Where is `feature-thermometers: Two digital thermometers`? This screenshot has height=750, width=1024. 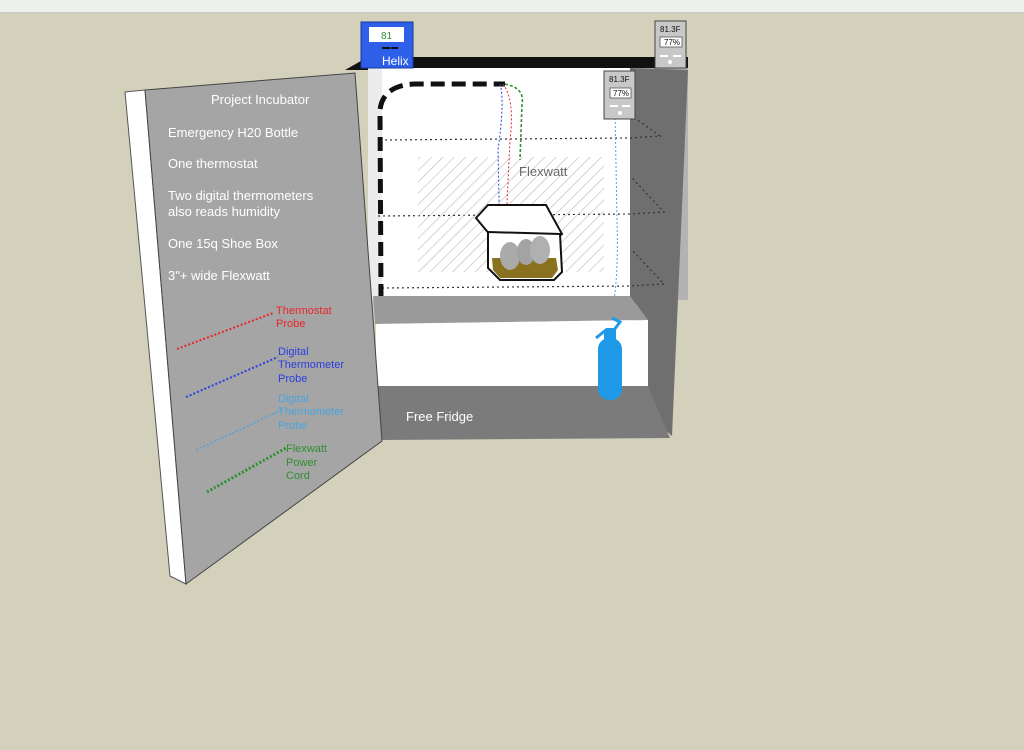 feature-thermometers: Two digital thermometers is located at coordinates (241, 195).